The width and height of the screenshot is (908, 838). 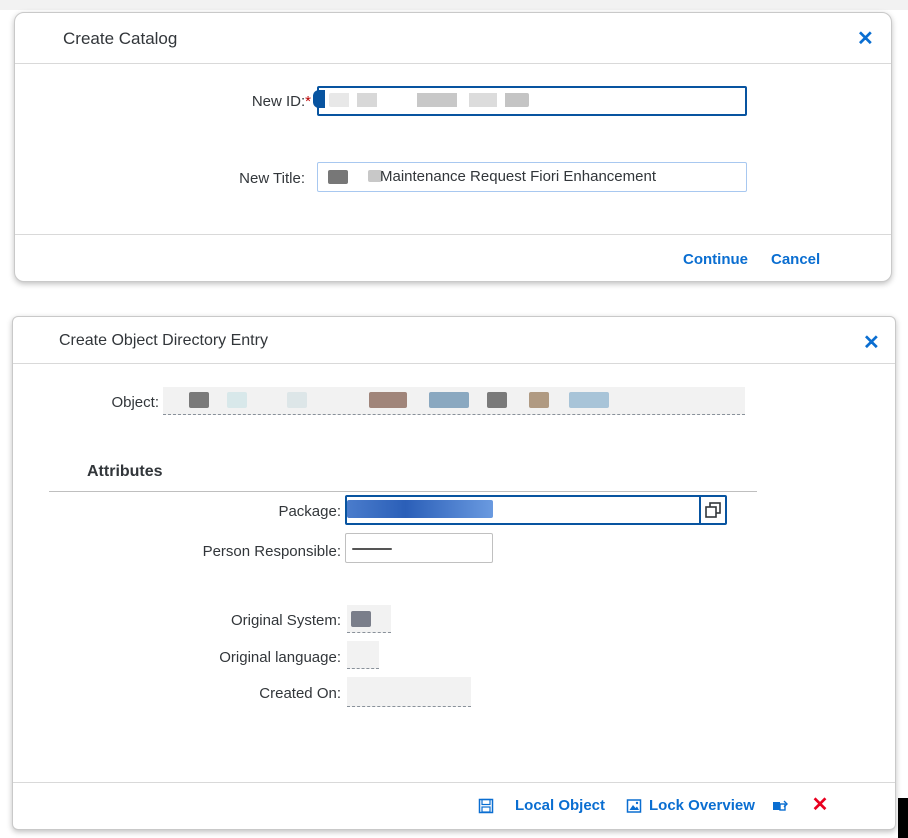 What do you see at coordinates (300, 693) in the screenshot?
I see `created-on-label: Created On:` at bounding box center [300, 693].